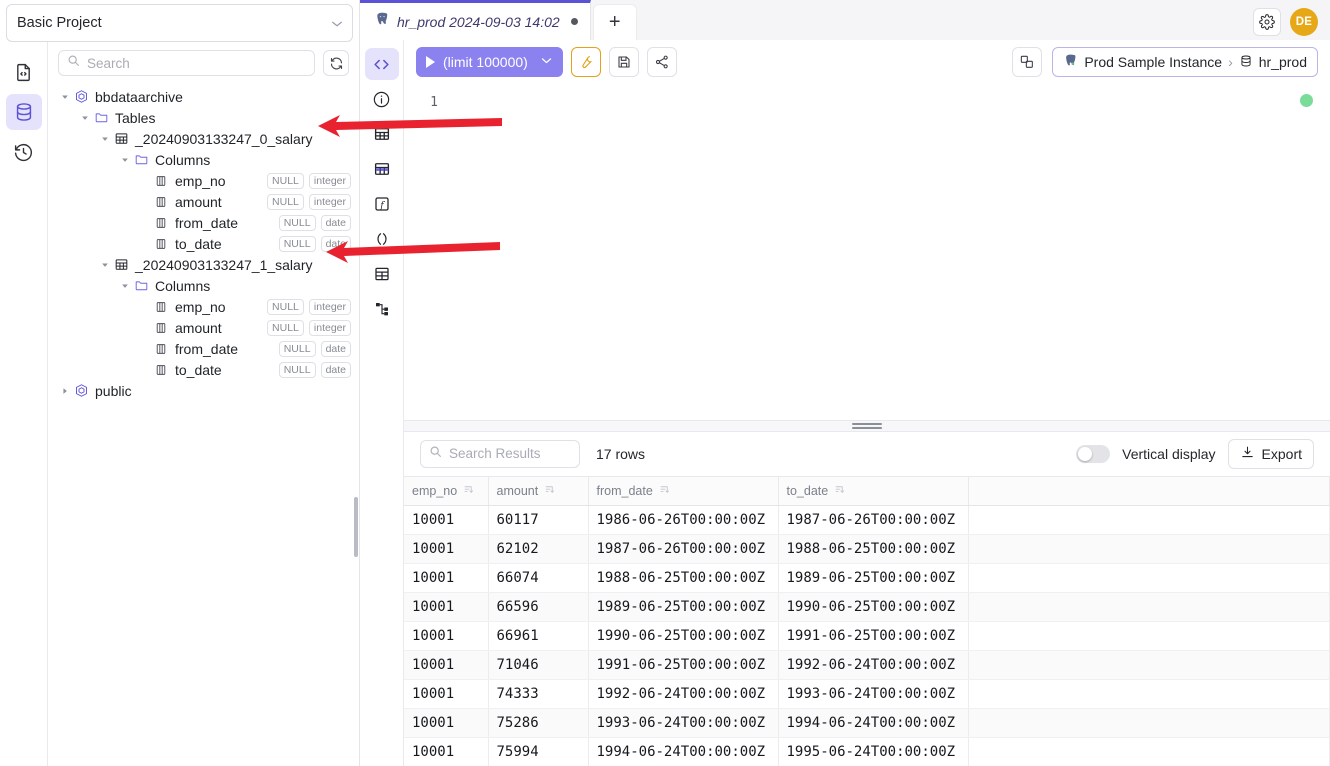  What do you see at coordinates (382, 309) in the screenshot?
I see `hierarchy-icon` at bounding box center [382, 309].